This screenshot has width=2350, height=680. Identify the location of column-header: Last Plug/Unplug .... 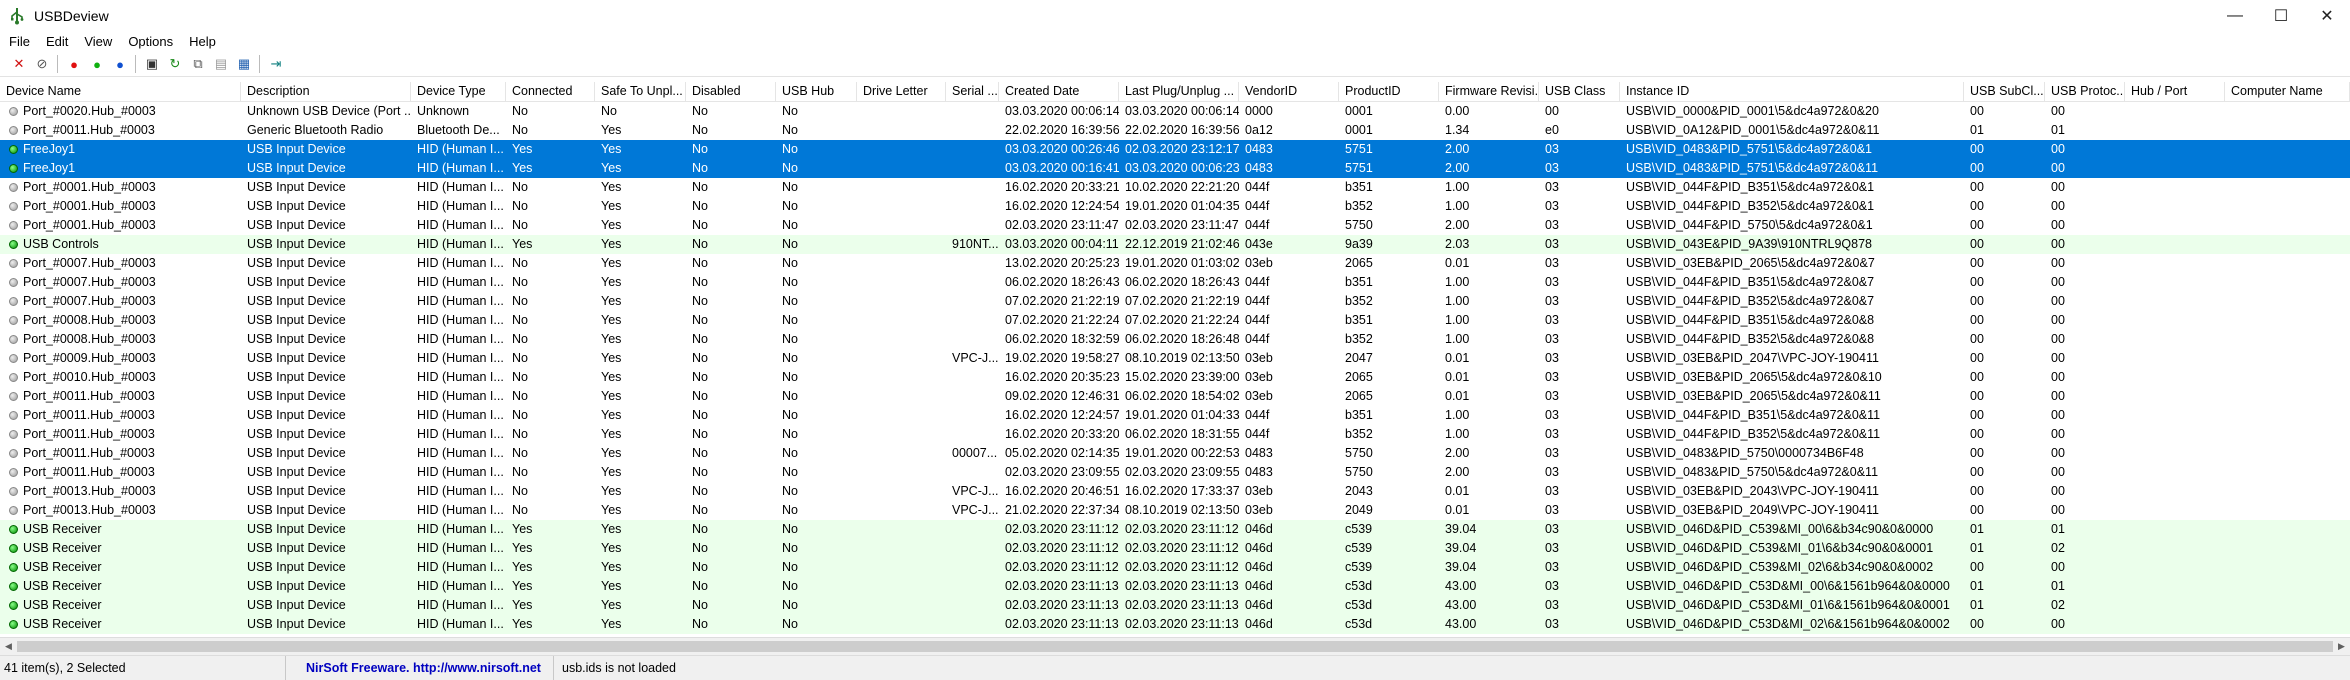
(1179, 91).